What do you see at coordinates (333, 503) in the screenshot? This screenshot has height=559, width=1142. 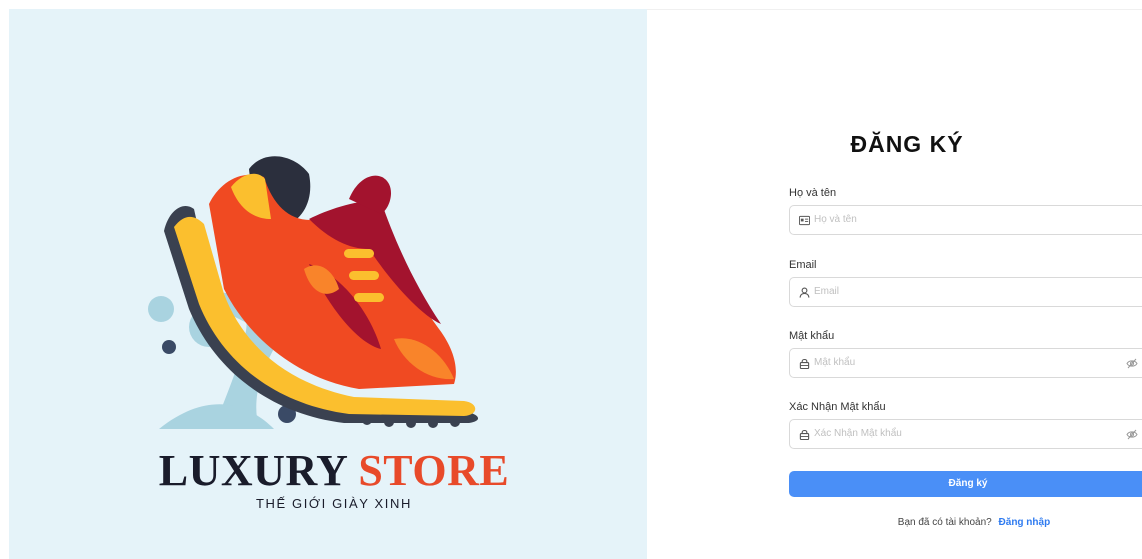 I see `brand-tagline: THẾ GIỚI GIÀY XINH` at bounding box center [333, 503].